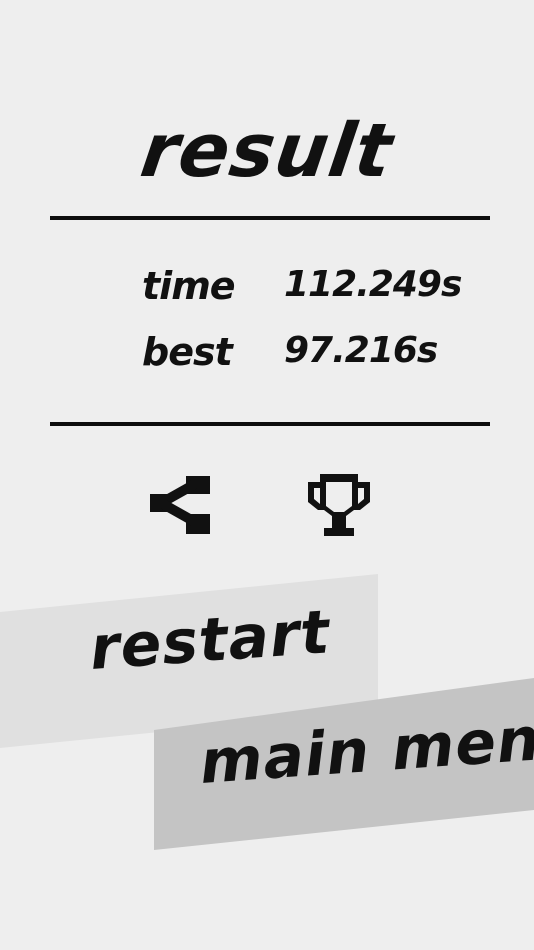  I want to click on leaderboard-button, so click(339, 505).